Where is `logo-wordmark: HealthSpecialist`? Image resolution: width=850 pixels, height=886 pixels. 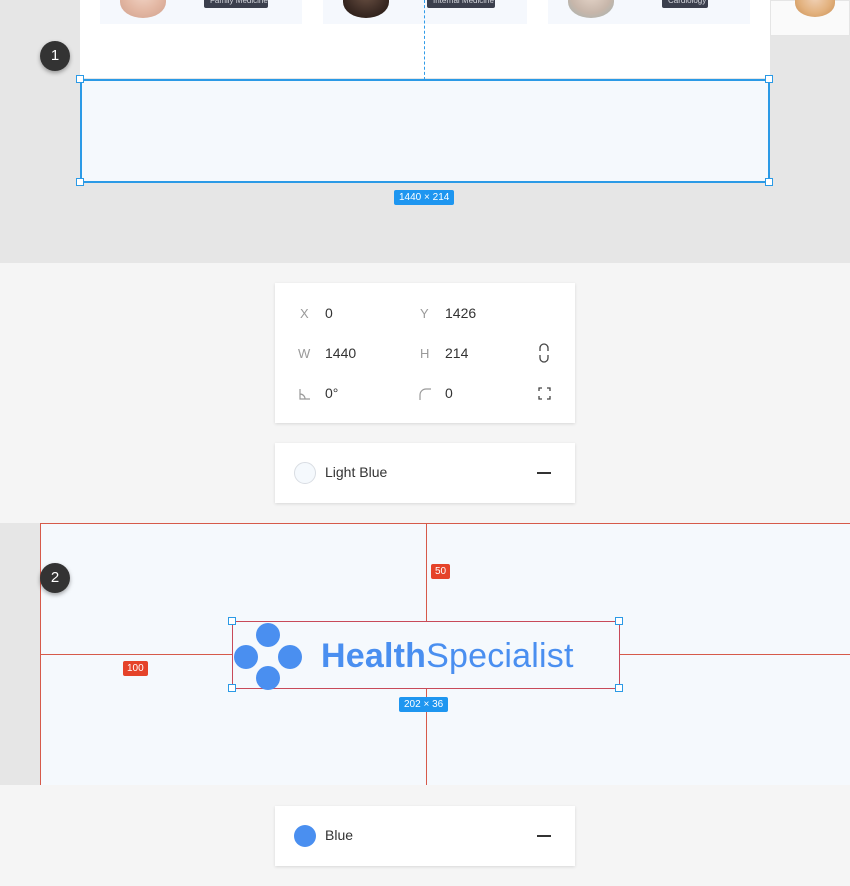
logo-wordmark: HealthSpecialist is located at coordinates (447, 656).